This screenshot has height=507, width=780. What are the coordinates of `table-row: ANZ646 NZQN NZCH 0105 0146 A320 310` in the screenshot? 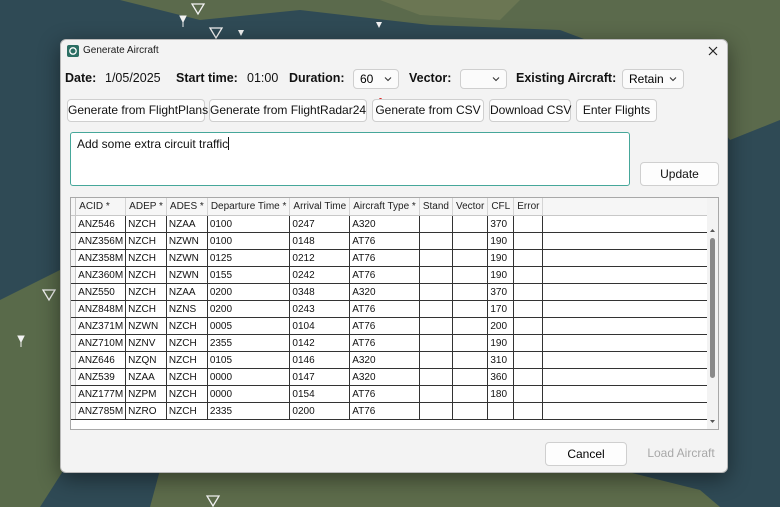 It's located at (394, 360).